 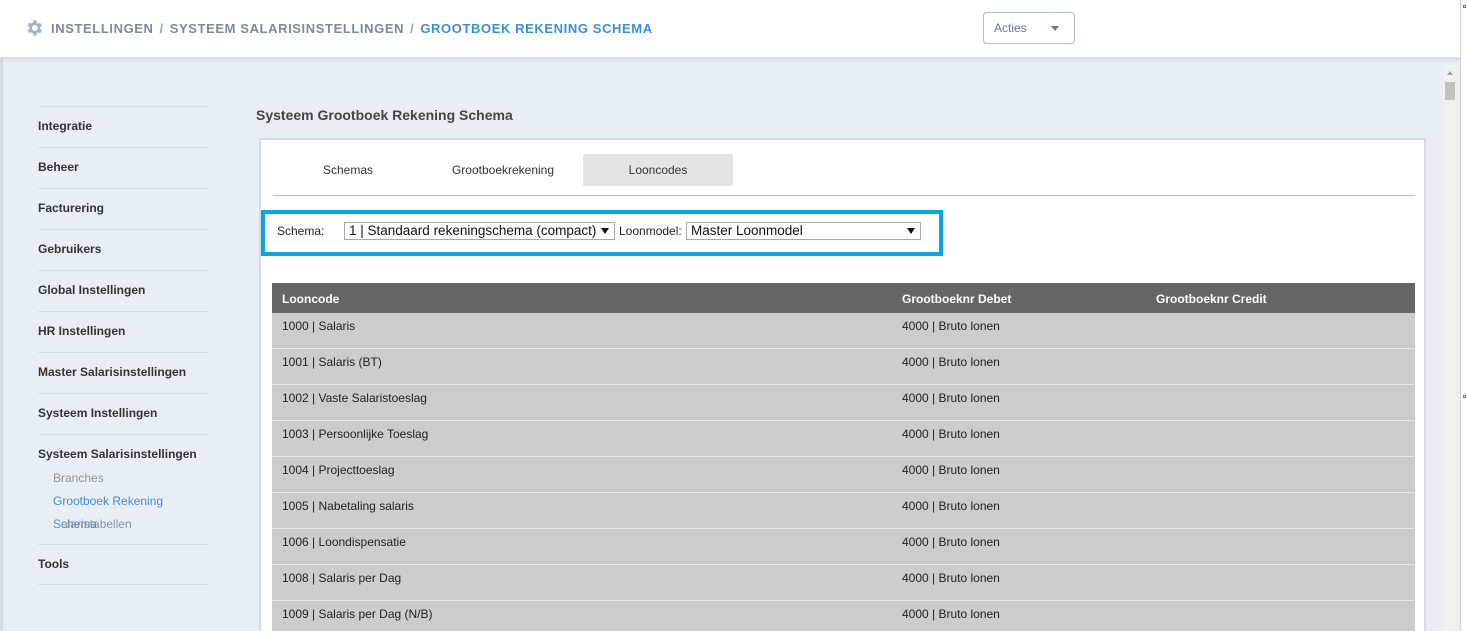 What do you see at coordinates (338, 470) in the screenshot?
I see `looncode-cell: 1004 | Projecttoeslag` at bounding box center [338, 470].